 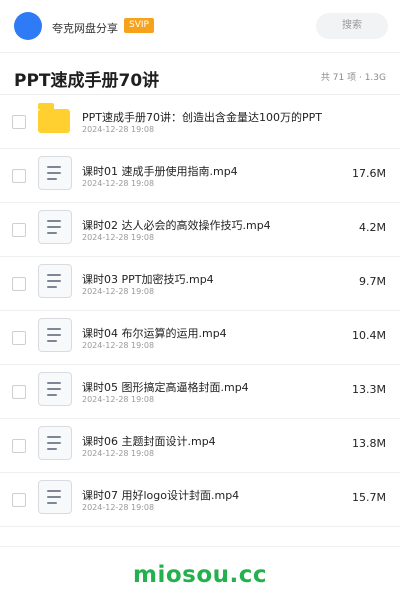 I want to click on item-size: 10.4M, so click(x=369, y=335).